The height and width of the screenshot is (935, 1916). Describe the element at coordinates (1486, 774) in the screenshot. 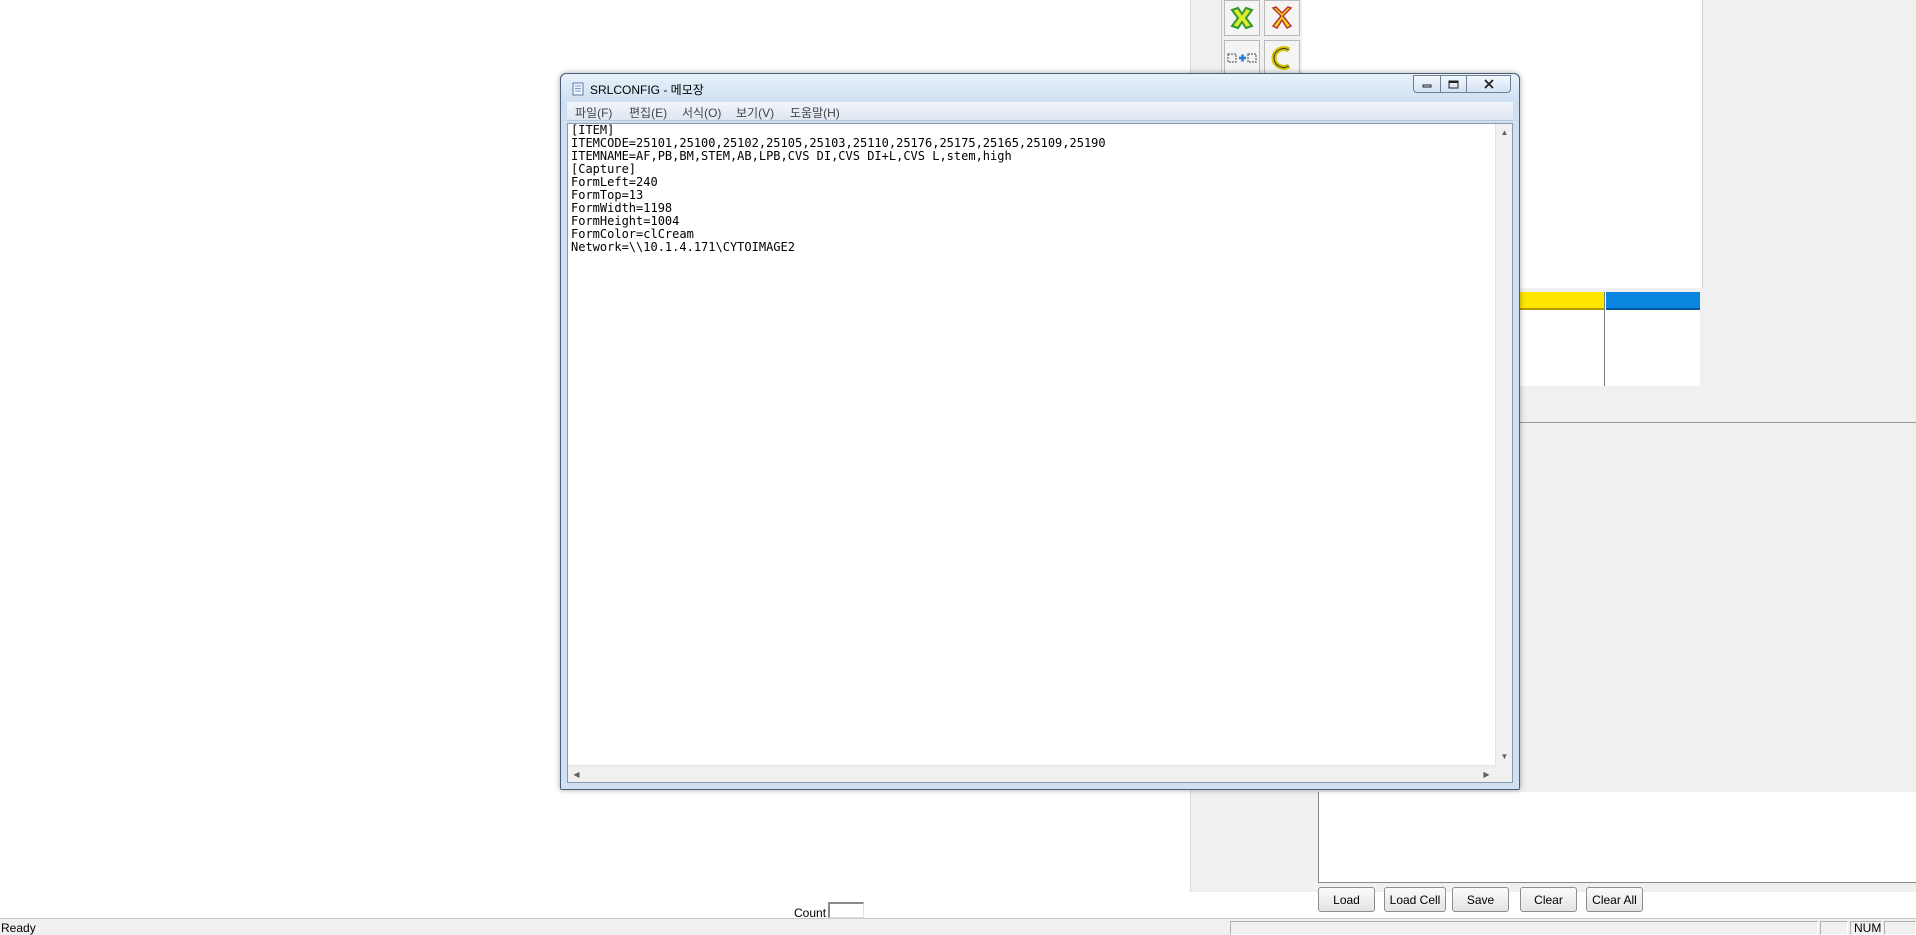

I see `scroll-right-arrow-icon: ▶` at that location.